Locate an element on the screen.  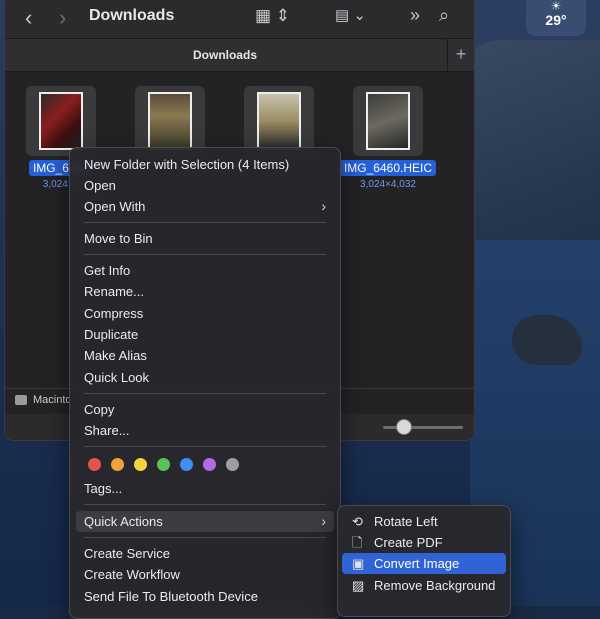
forward-icon: › is located at coordinates (62, 18).